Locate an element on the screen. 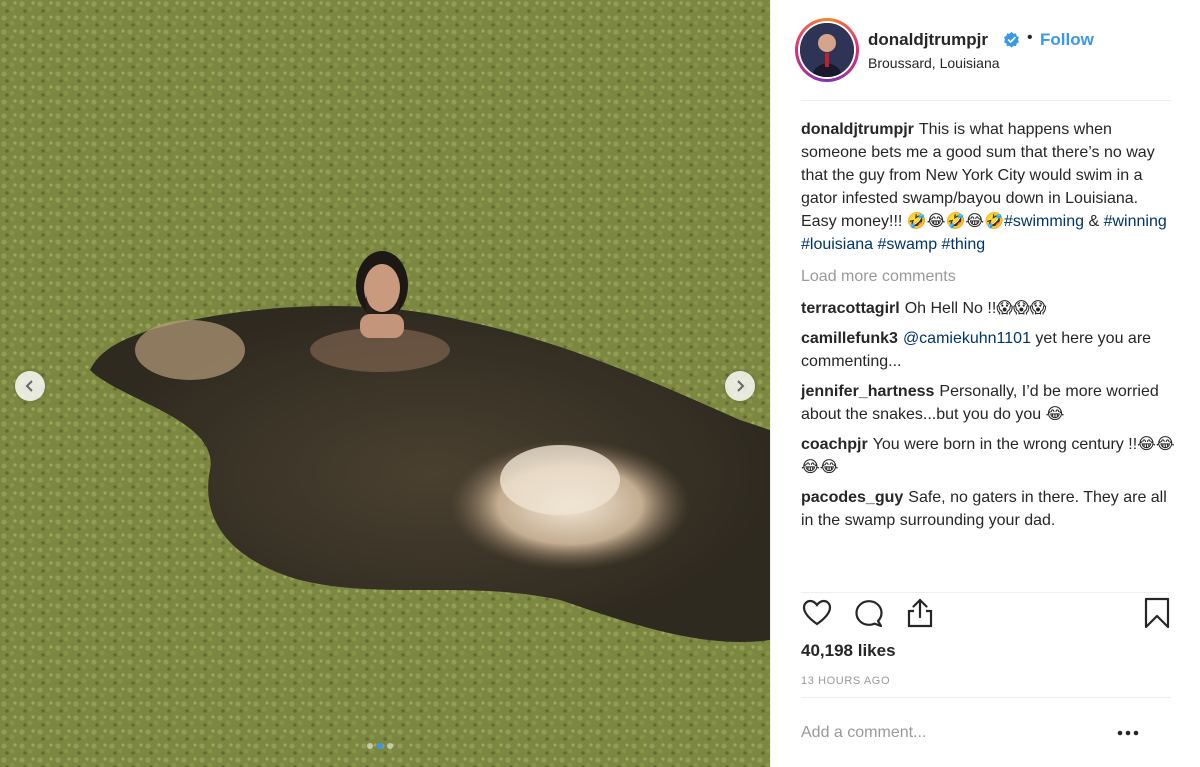  story-ring is located at coordinates (827, 50).